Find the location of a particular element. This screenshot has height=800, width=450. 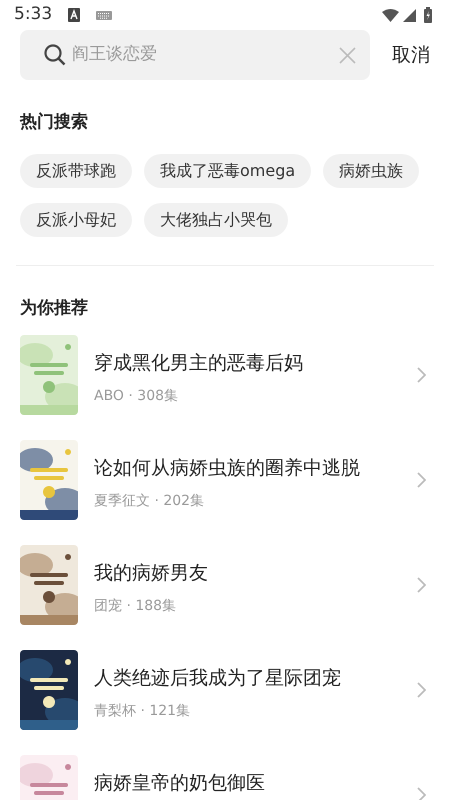

wifi-icon is located at coordinates (390, 15).